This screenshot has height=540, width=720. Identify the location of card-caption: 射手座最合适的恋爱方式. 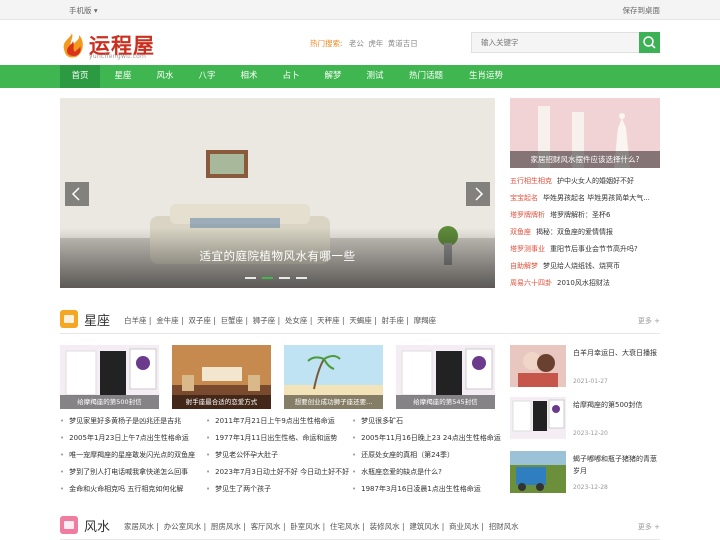
(221, 402).